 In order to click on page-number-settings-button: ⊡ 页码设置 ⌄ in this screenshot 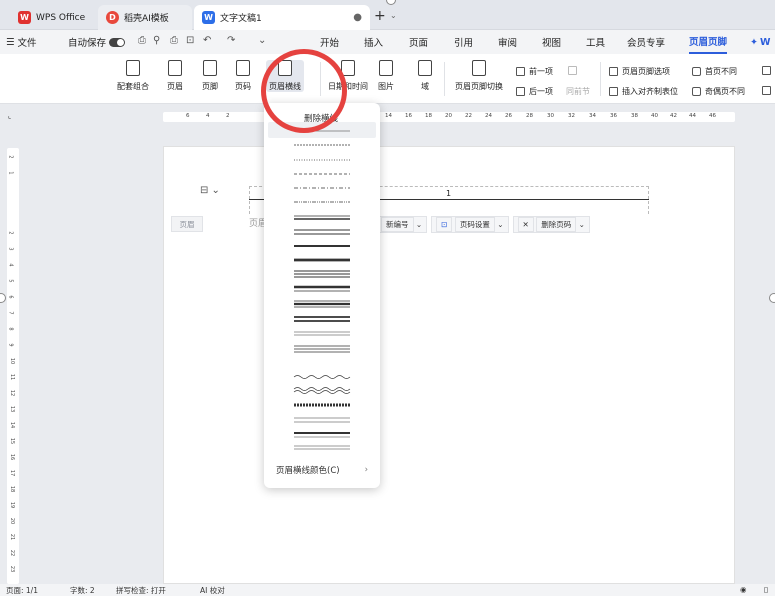, I will do `click(470, 224)`.